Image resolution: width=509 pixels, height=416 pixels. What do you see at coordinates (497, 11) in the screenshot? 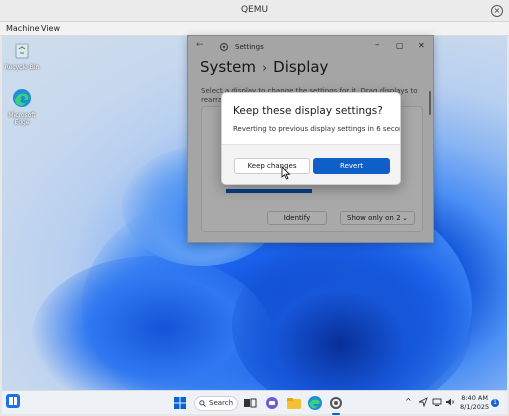
I see `qemu-close-button: ×` at bounding box center [497, 11].